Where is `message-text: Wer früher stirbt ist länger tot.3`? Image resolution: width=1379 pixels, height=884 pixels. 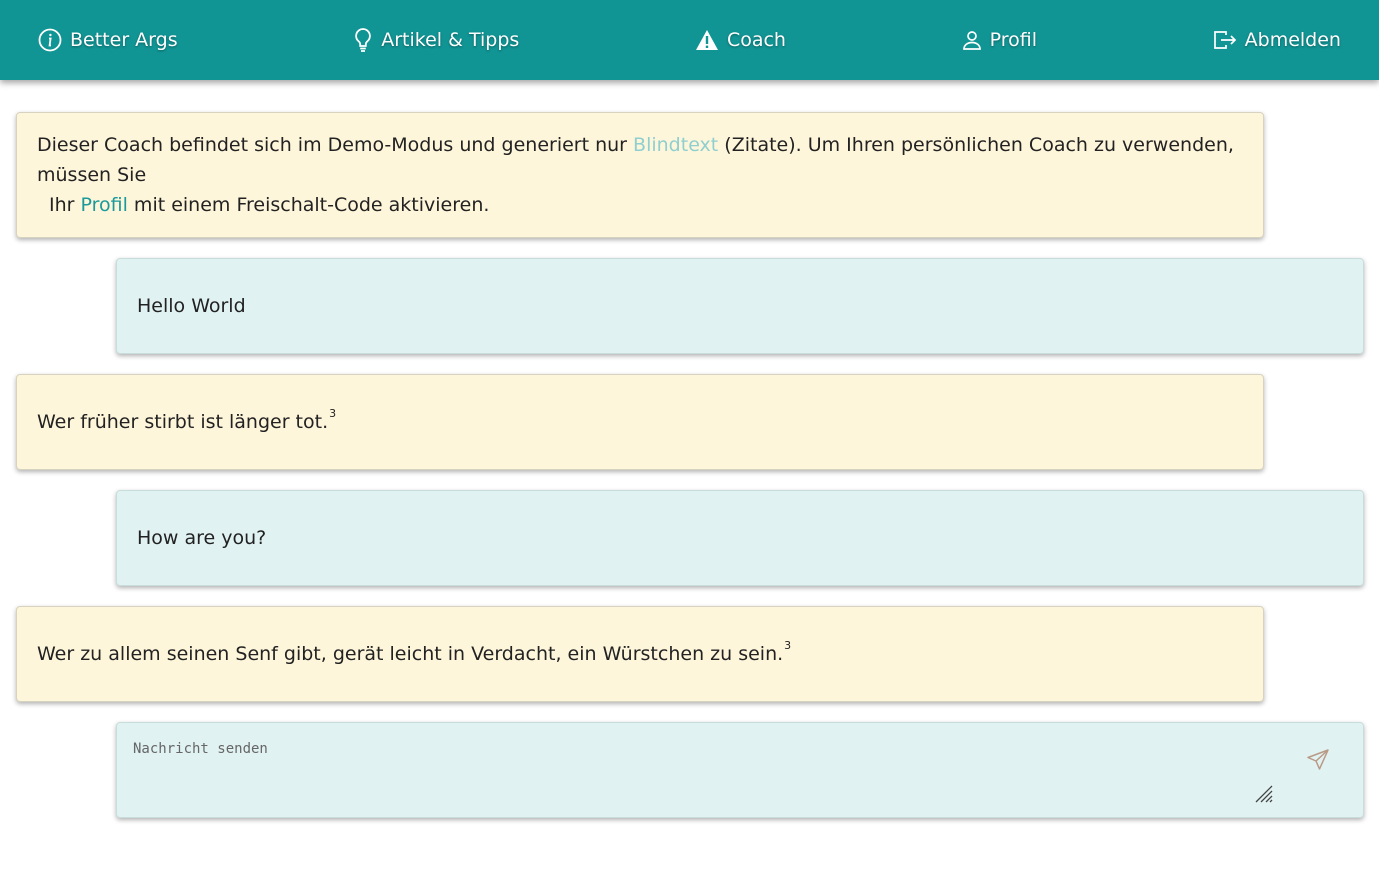 message-text: Wer früher stirbt ist länger tot.3 is located at coordinates (186, 420).